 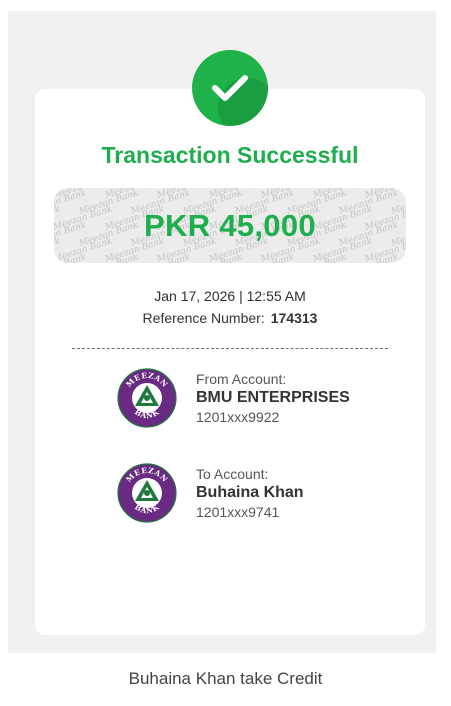 What do you see at coordinates (294, 318) in the screenshot?
I see `reference-value: 174313` at bounding box center [294, 318].